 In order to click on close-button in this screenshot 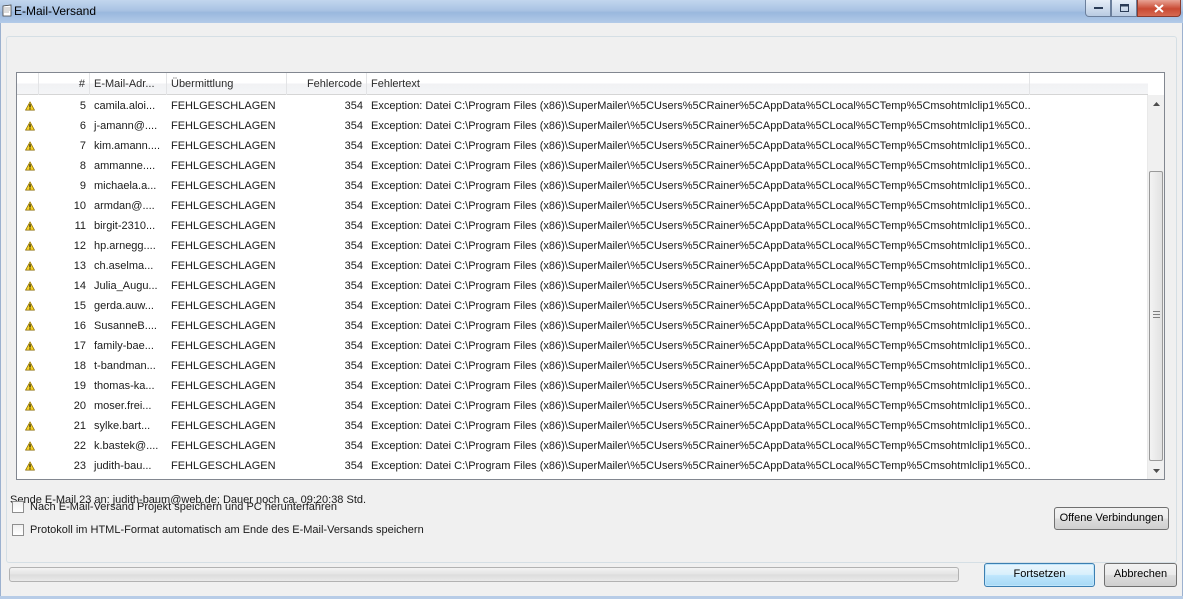, I will do `click(1159, 8)`.